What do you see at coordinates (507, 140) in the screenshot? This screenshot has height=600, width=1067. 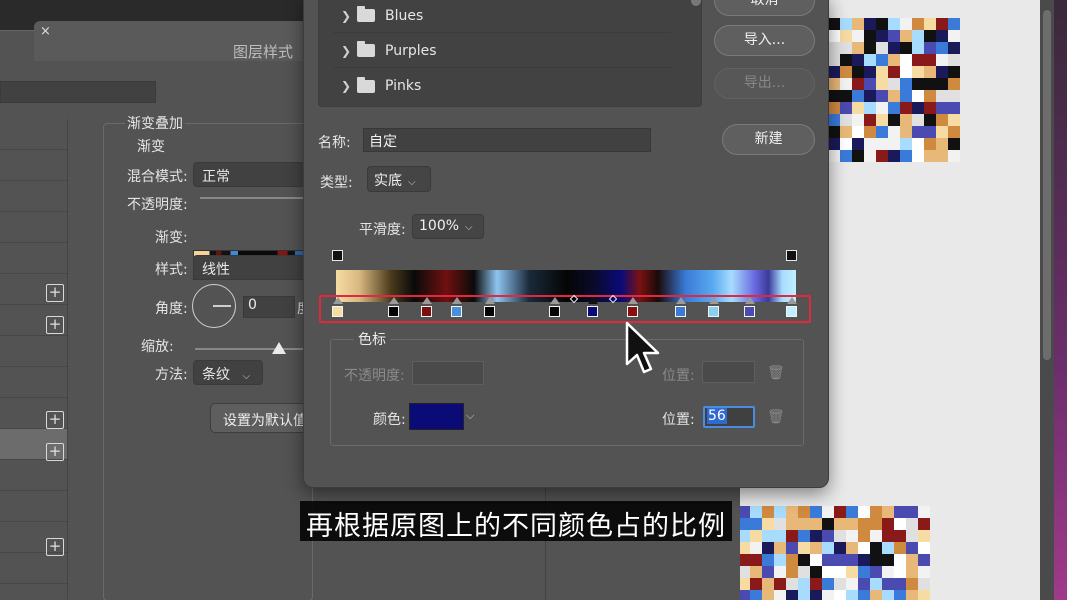 I see `gradient-name-input: 自定` at bounding box center [507, 140].